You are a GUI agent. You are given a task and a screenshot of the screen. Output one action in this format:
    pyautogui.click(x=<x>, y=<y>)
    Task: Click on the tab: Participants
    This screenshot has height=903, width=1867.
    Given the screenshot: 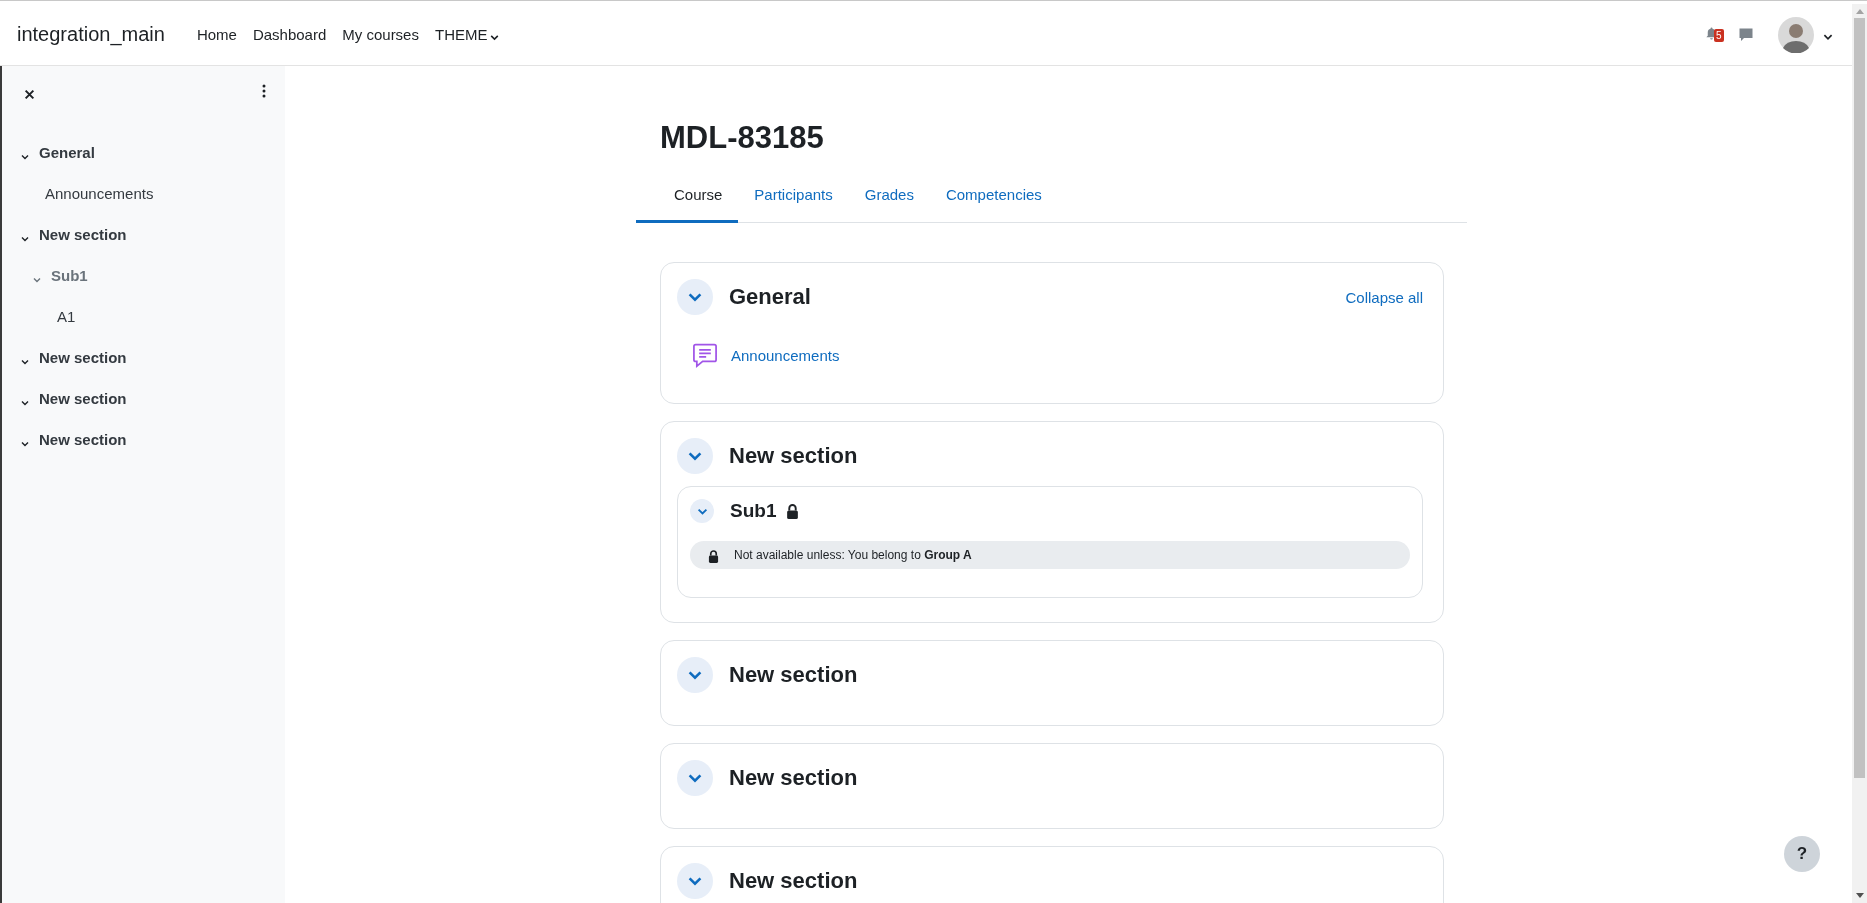 What is the action you would take?
    pyautogui.click(x=793, y=197)
    